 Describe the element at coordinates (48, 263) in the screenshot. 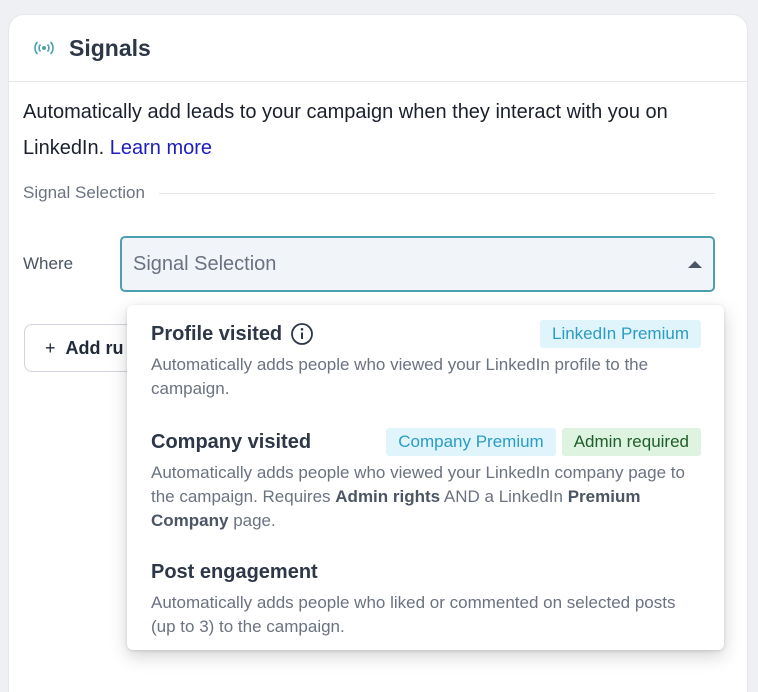

I see `where-label: Where` at that location.